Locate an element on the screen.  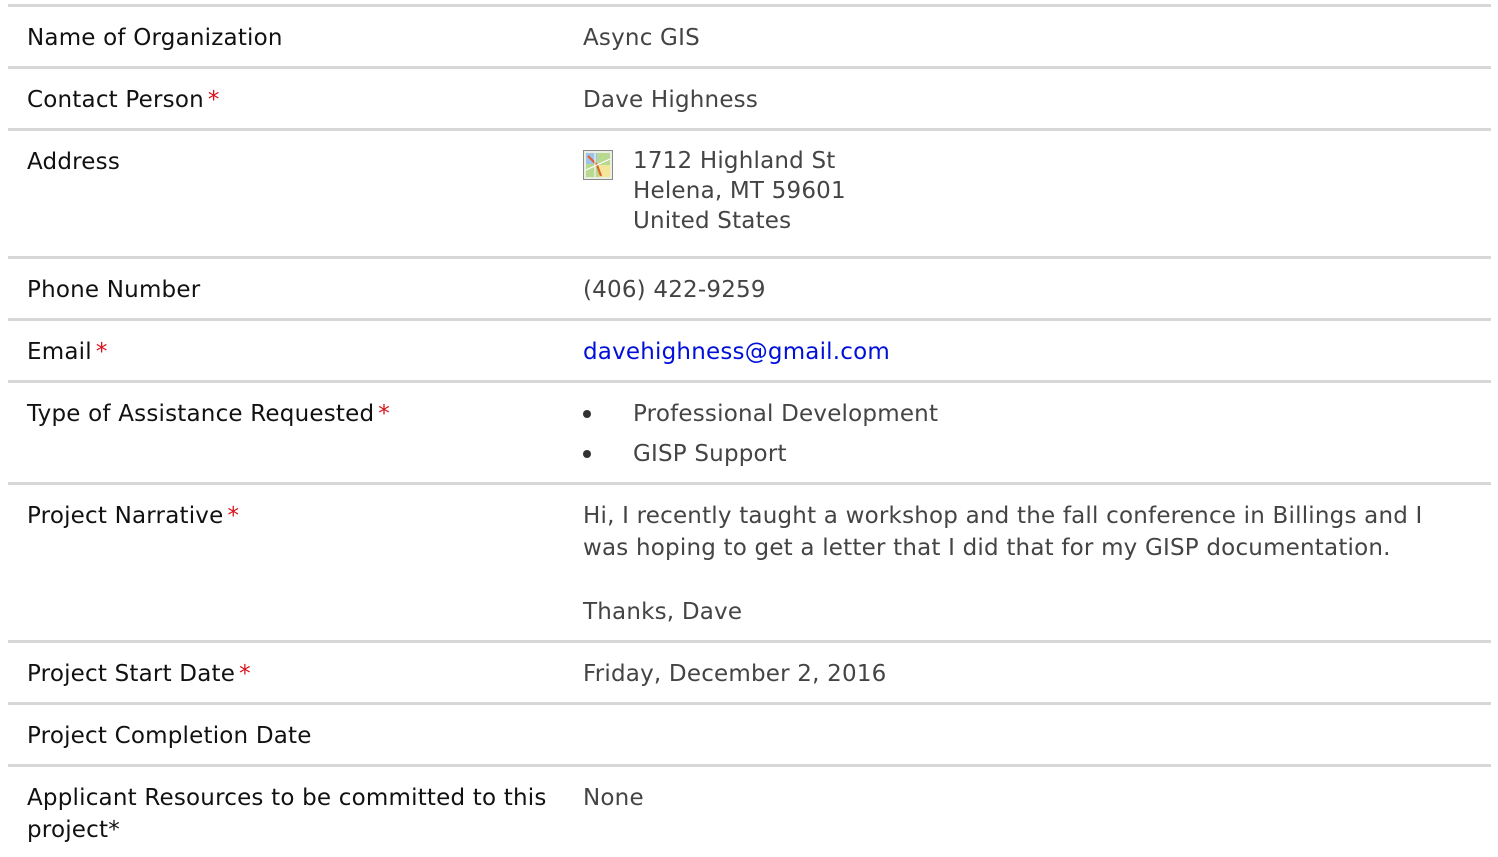
field-label: Phone Number is located at coordinates (114, 290).